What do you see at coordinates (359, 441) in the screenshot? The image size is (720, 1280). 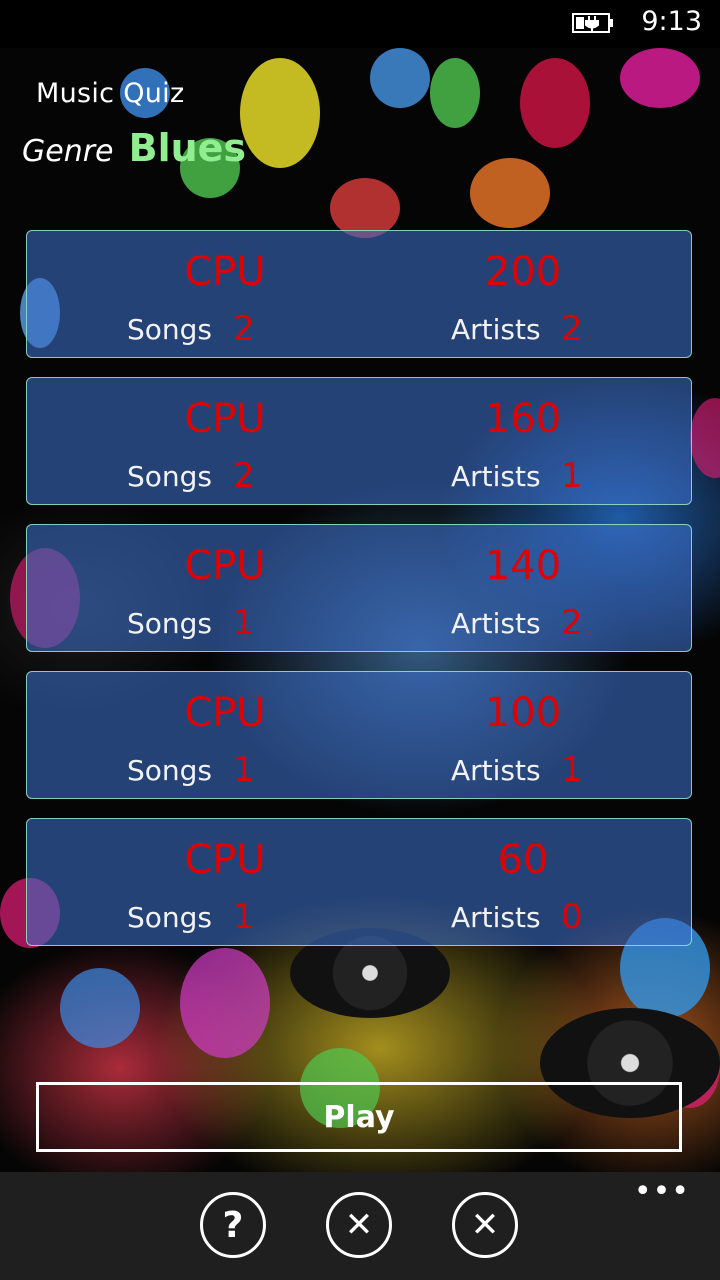 I see `round-card: CPU 160 Songs 2 Artists 1` at bounding box center [359, 441].